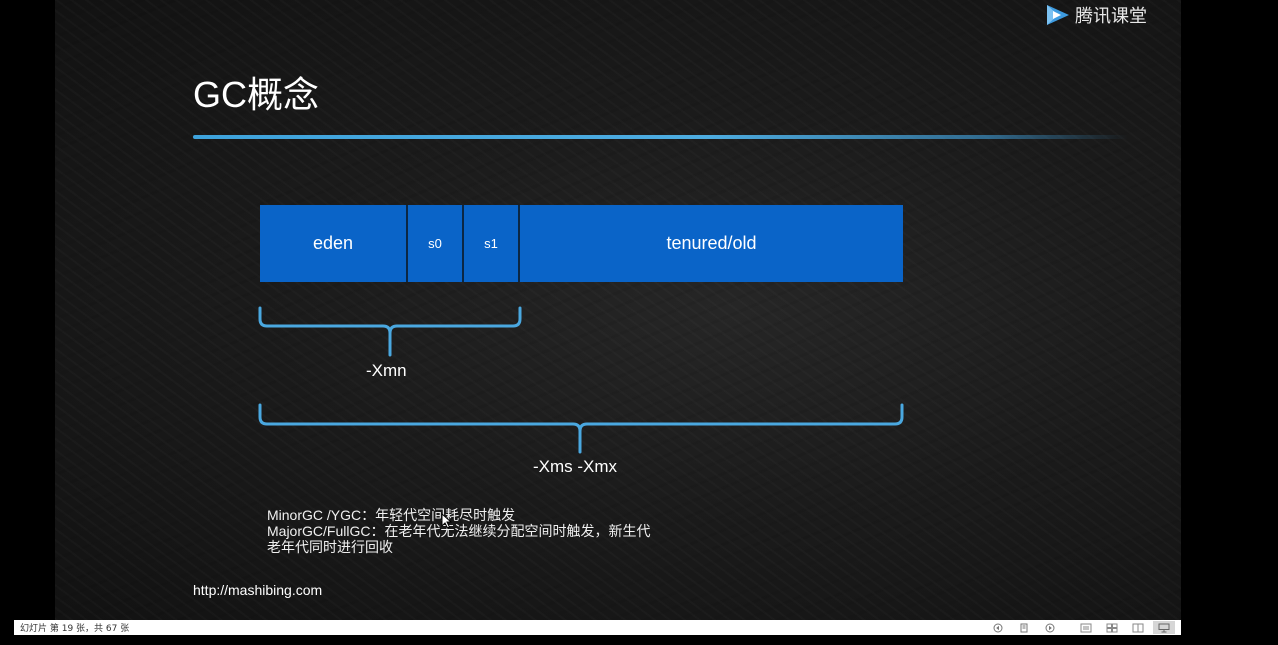 The image size is (1278, 645). I want to click on heap-s1-block: s1, so click(492, 243).